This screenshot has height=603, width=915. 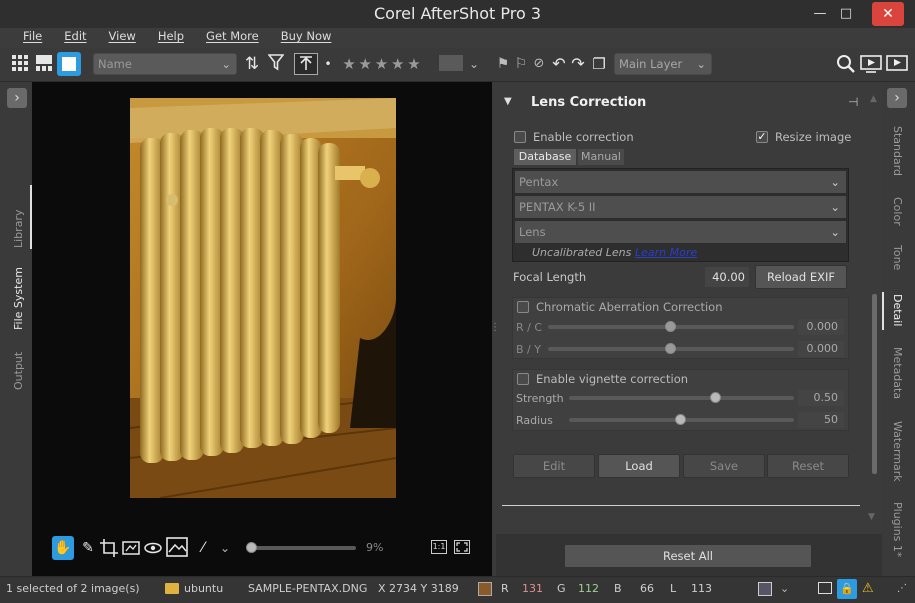 I want to click on tab-watermark: Watermark, so click(x=897, y=451).